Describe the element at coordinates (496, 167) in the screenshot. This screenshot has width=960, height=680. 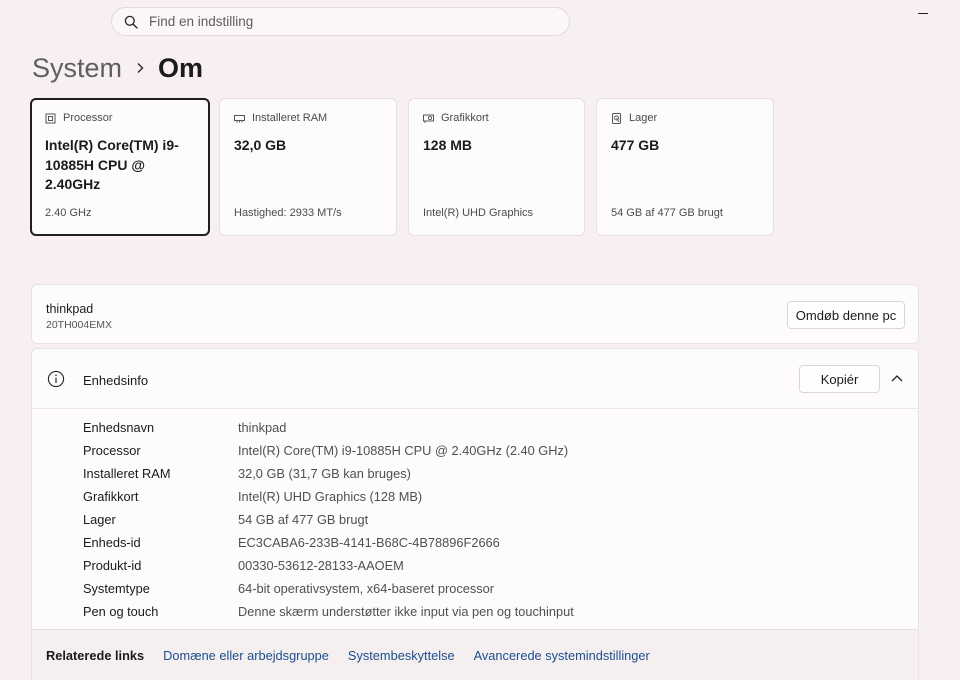
I see `card-graphics: Grafikkort 128 MB Intel(R) UHD Graphics` at that location.